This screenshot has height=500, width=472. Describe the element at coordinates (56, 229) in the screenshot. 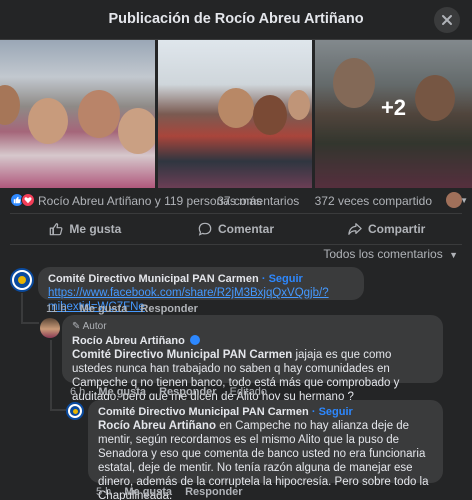

I see `thumbs-up-icon` at that location.